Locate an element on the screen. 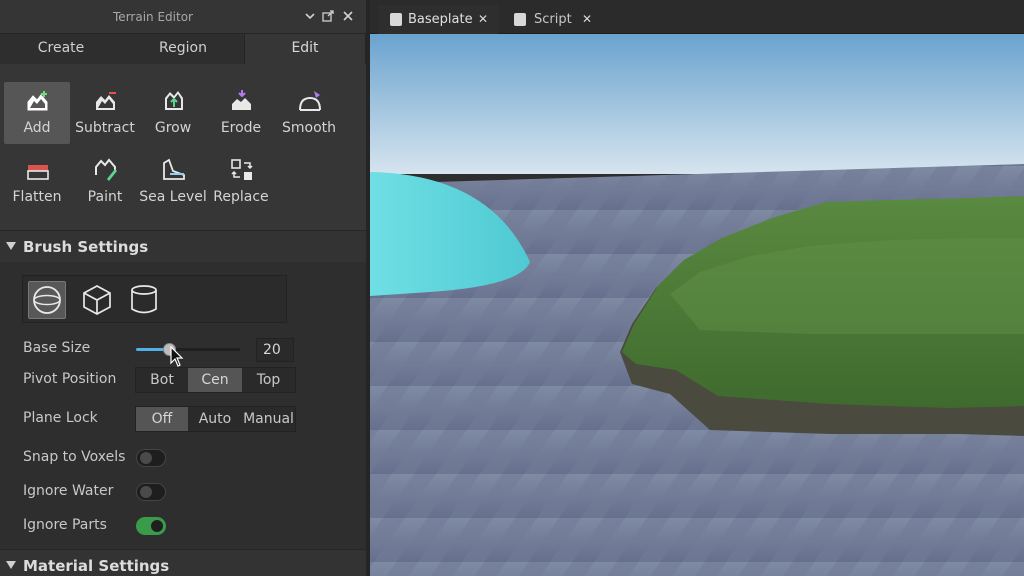  terrain-flatten-icon is located at coordinates (38, 172).